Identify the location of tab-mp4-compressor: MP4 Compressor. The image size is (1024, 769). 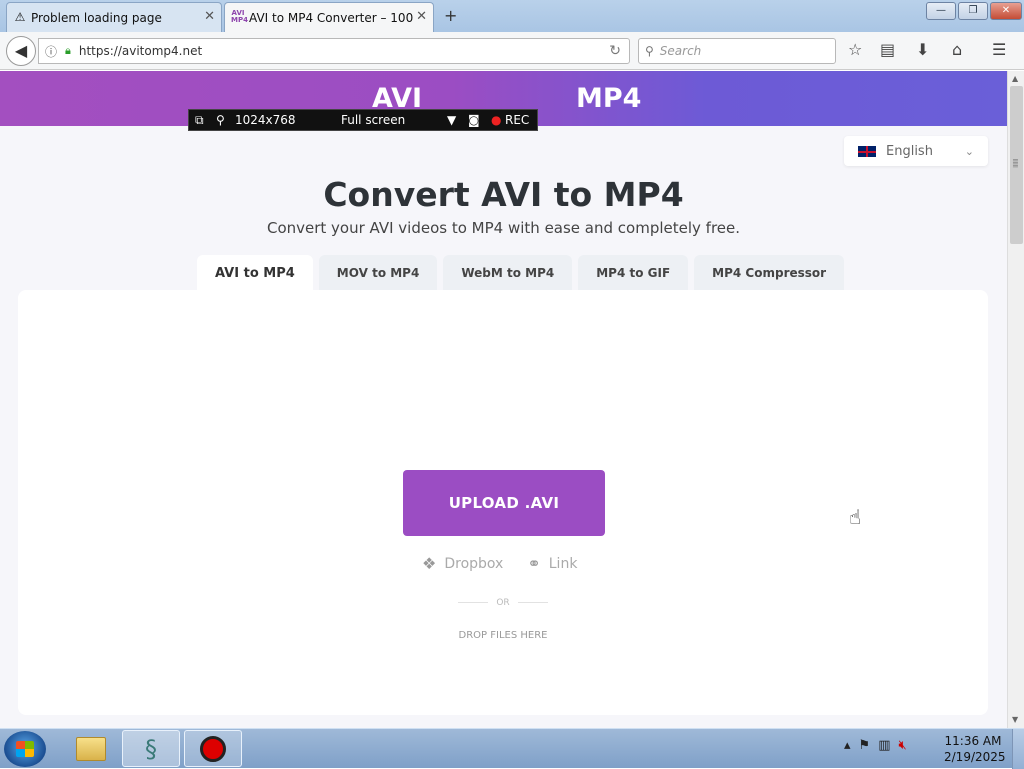
(769, 273).